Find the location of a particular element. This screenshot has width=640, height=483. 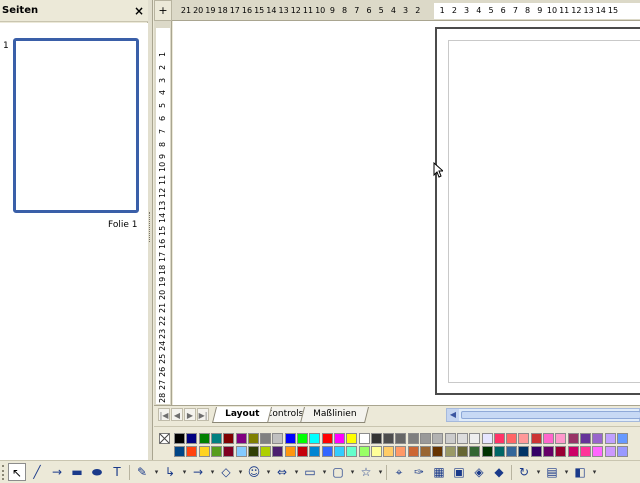

slide-thumbnail is located at coordinates (76, 125).